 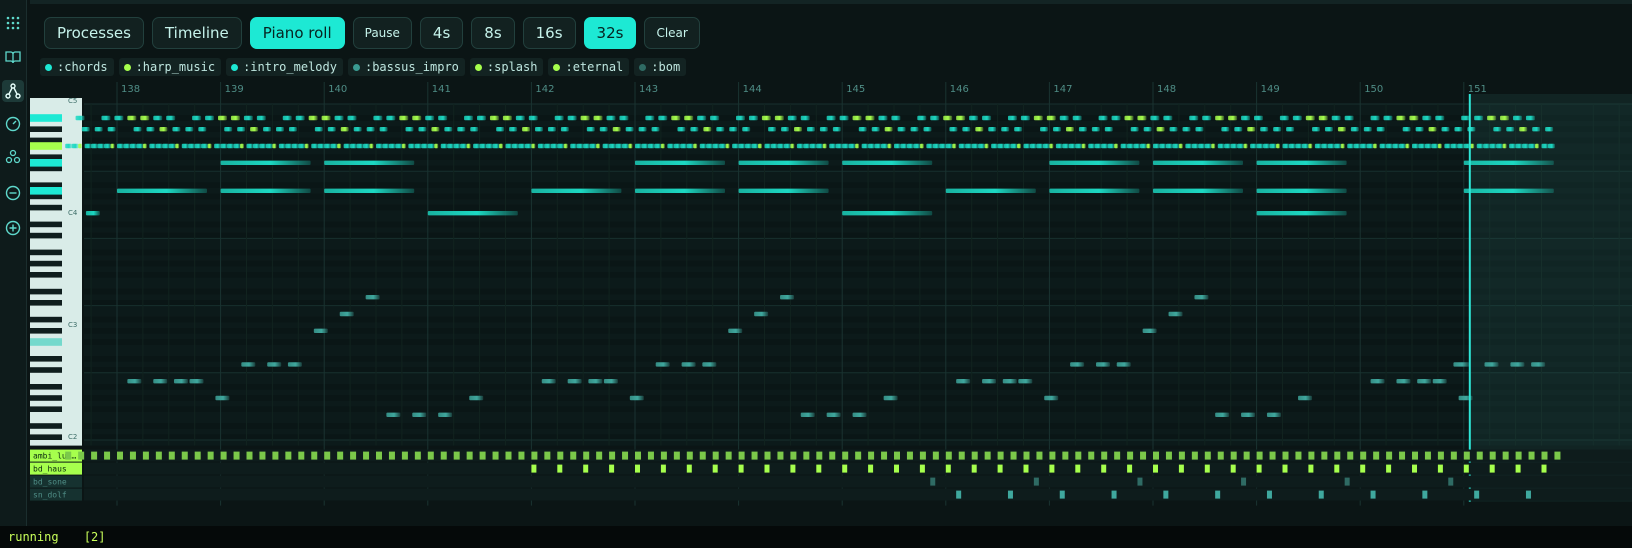 I want to click on channel-chip: :bassus_impro, so click(x=406, y=67).